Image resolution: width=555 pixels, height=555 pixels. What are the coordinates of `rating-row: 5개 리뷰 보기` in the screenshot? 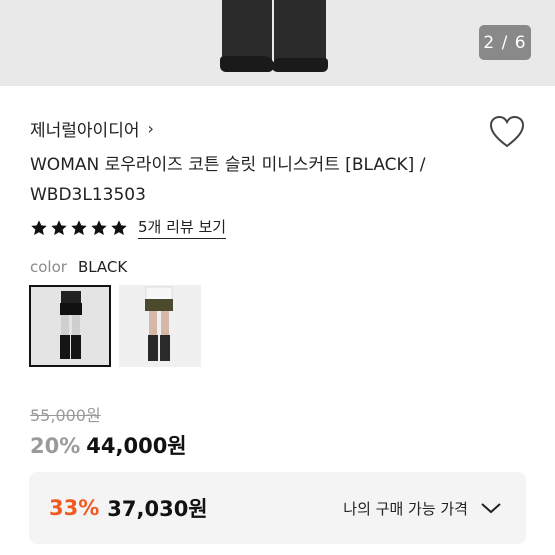 It's located at (128, 227).